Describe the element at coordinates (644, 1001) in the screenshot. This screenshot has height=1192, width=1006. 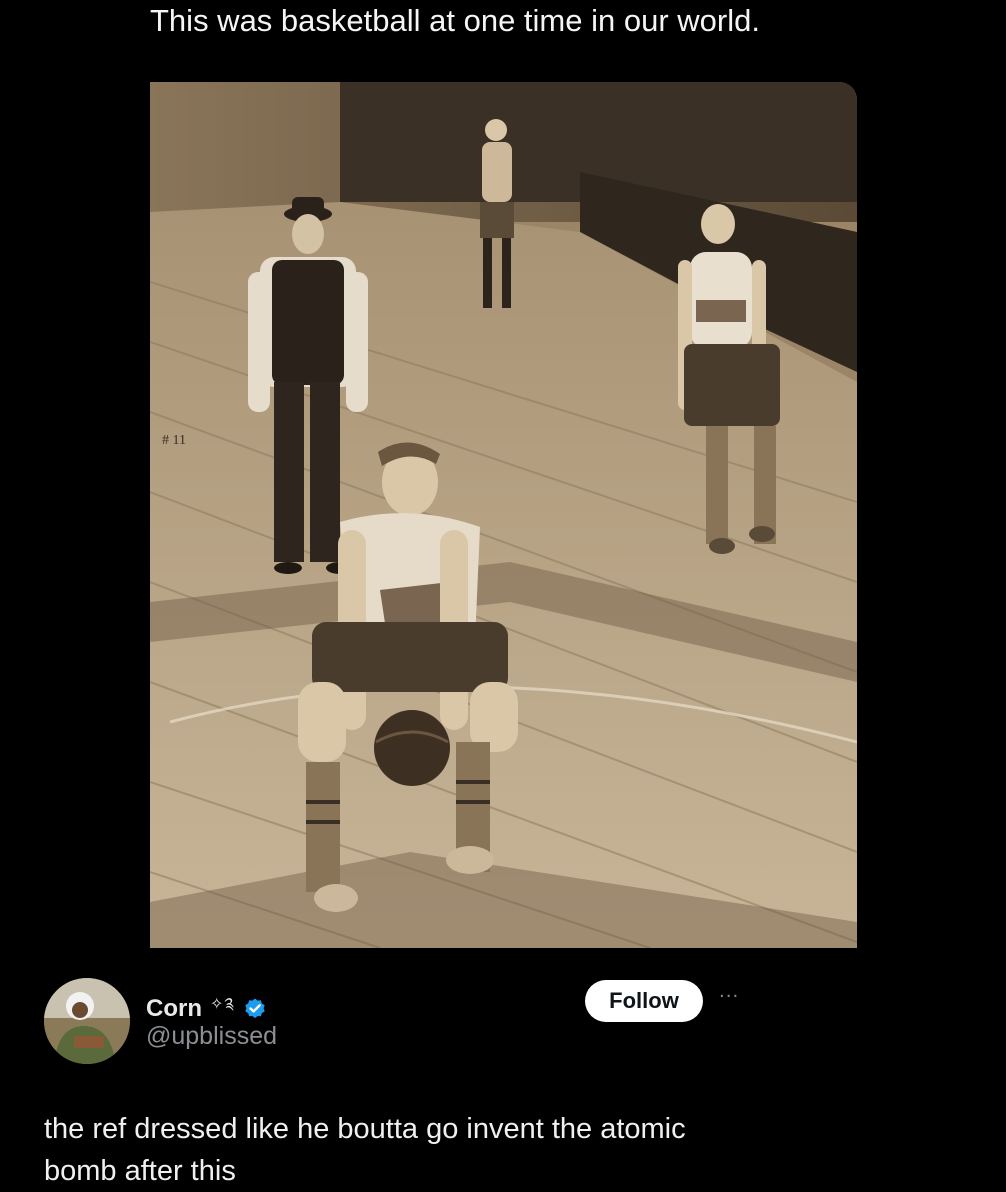
I see `follow-button: Follow` at that location.